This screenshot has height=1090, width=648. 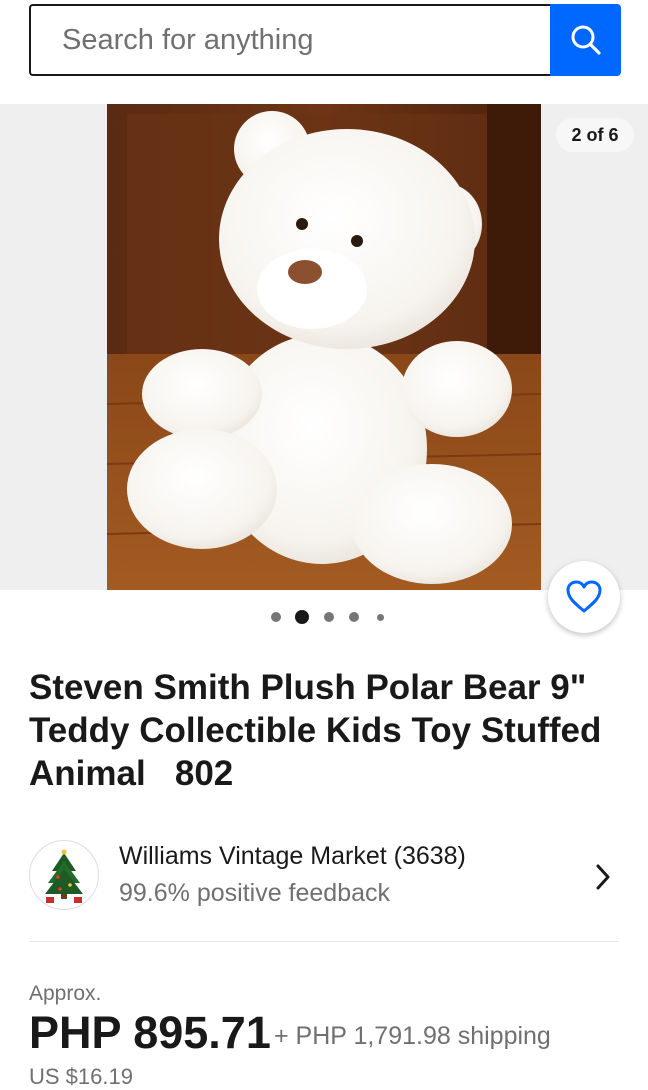 I want to click on watchlist-button, so click(x=584, y=597).